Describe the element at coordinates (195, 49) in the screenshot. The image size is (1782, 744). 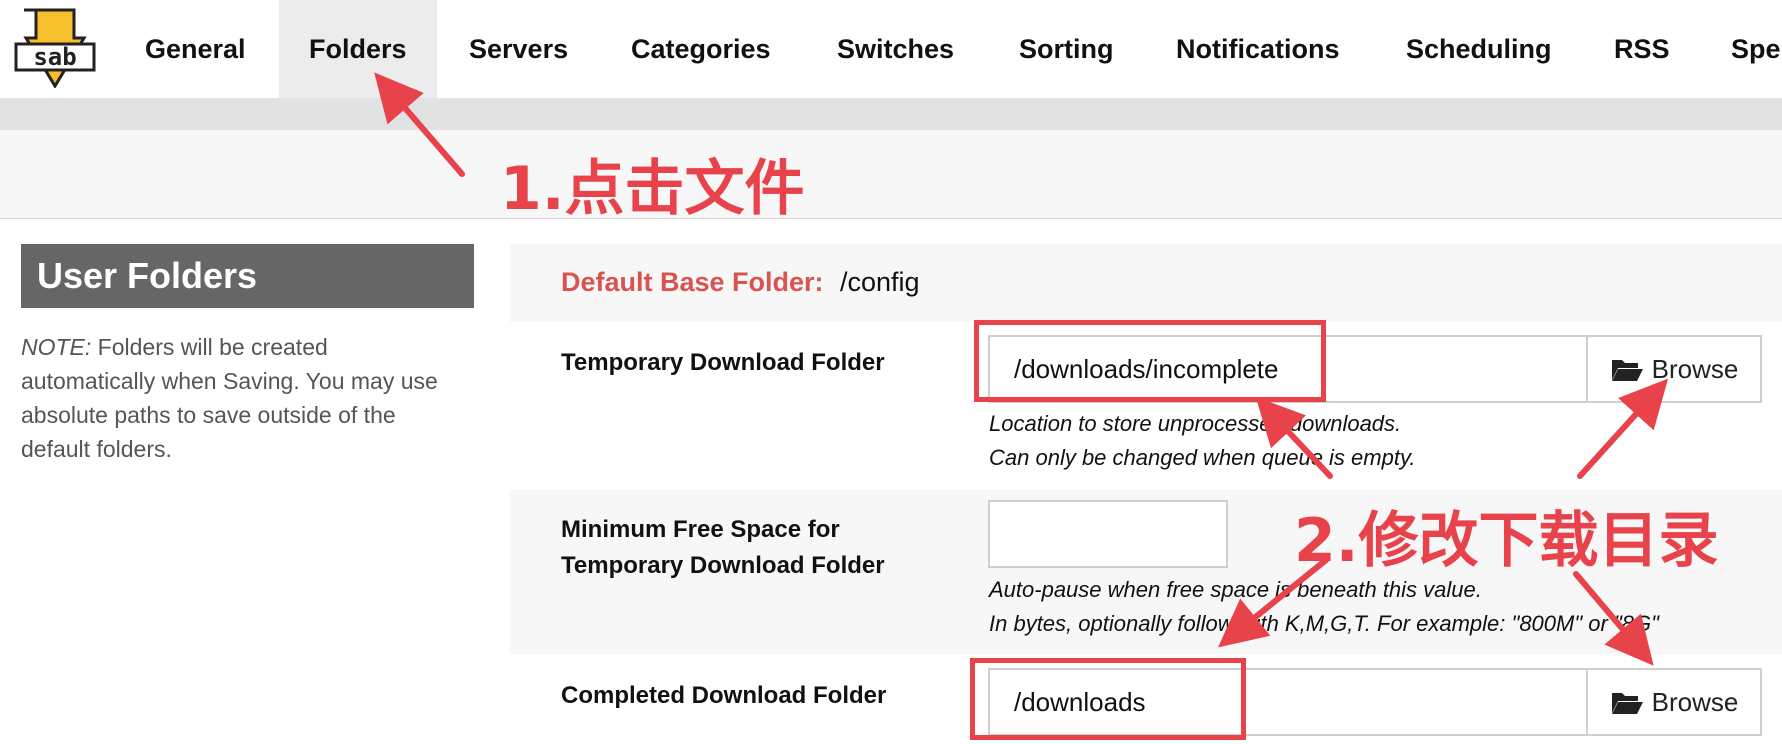
I see `tab-general: General` at that location.